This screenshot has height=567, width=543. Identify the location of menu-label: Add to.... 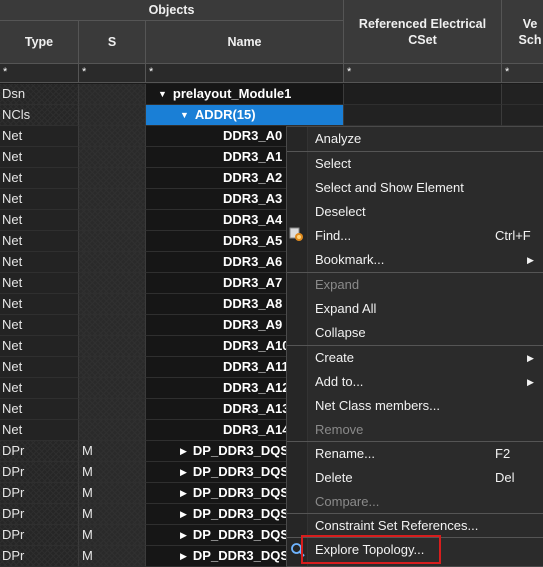
(339, 381).